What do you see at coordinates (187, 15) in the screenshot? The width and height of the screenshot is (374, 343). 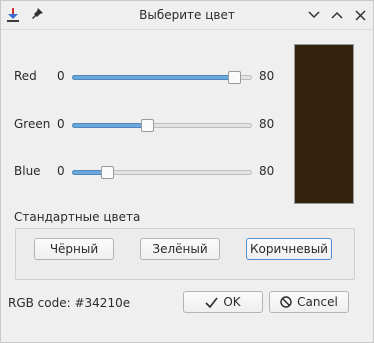 I see `title-bar: Выберите цвет` at bounding box center [187, 15].